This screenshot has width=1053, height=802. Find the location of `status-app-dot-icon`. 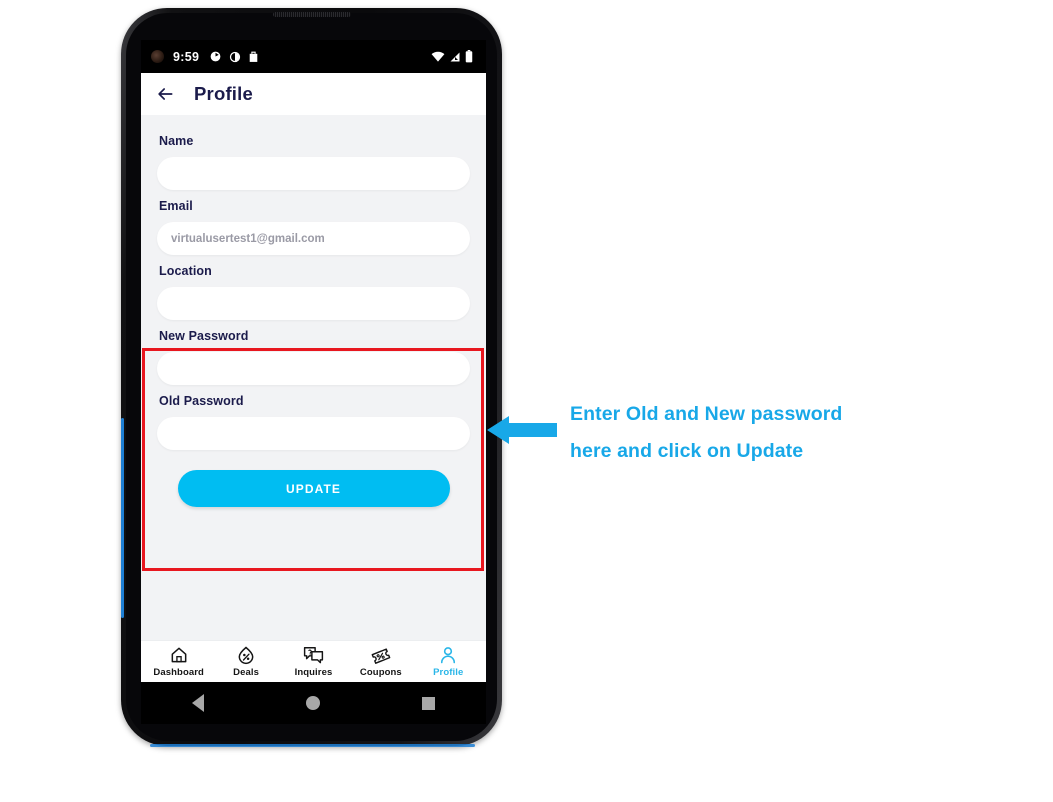

status-app-dot-icon is located at coordinates (157, 56).